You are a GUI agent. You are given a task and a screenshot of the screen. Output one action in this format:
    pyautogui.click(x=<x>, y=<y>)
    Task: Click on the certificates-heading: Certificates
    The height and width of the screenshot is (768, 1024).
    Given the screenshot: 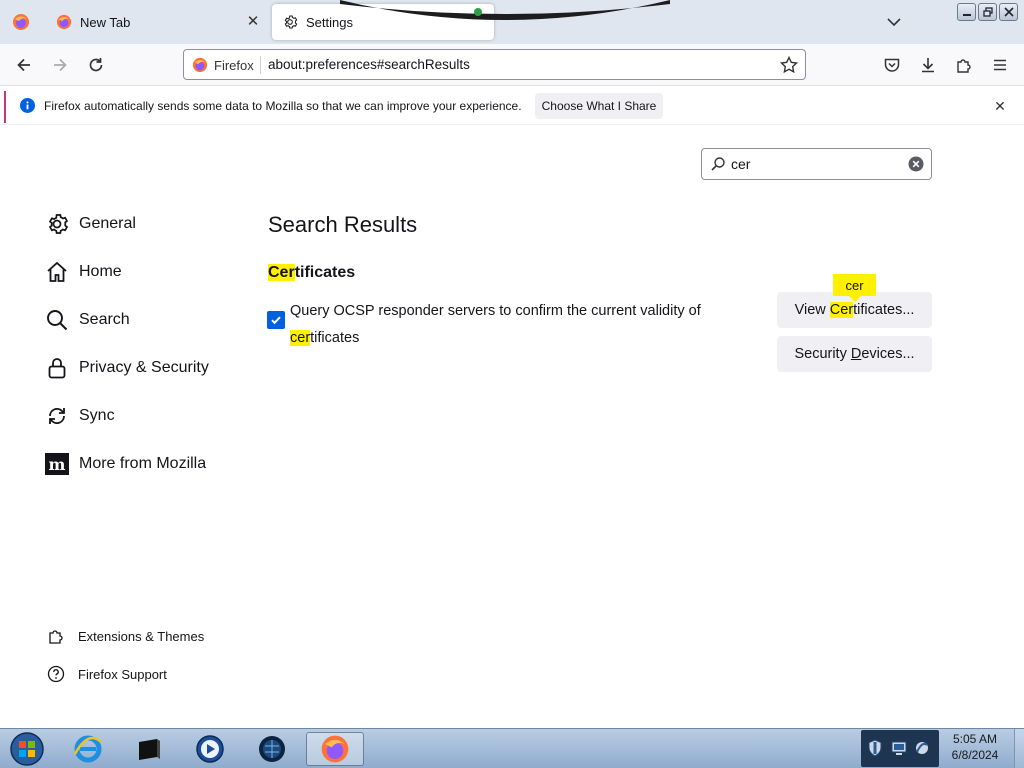 What is the action you would take?
    pyautogui.click(x=311, y=273)
    